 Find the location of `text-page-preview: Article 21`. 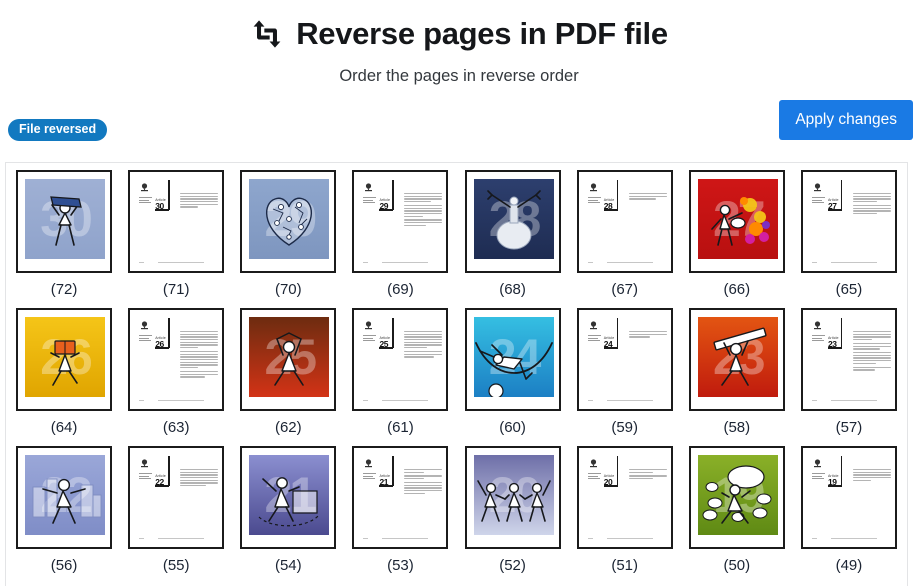

text-page-preview: Article 21 is located at coordinates (400, 497).